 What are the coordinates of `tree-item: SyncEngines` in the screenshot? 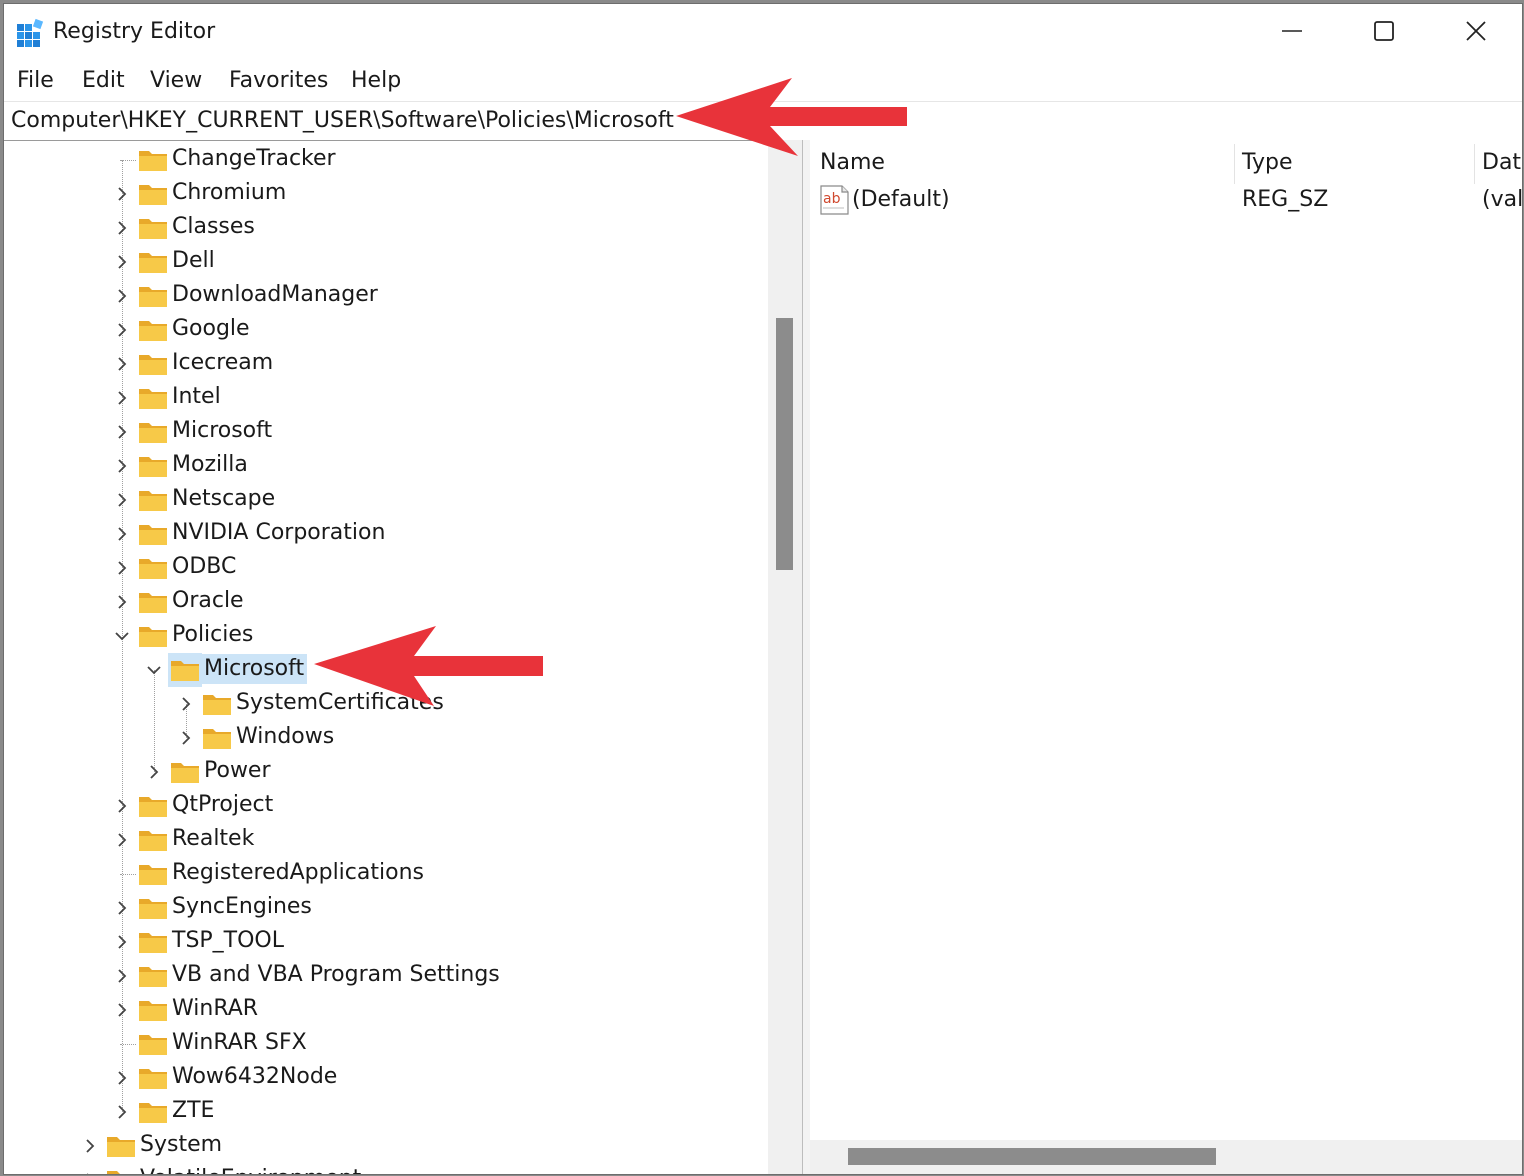 It's located at (394, 908).